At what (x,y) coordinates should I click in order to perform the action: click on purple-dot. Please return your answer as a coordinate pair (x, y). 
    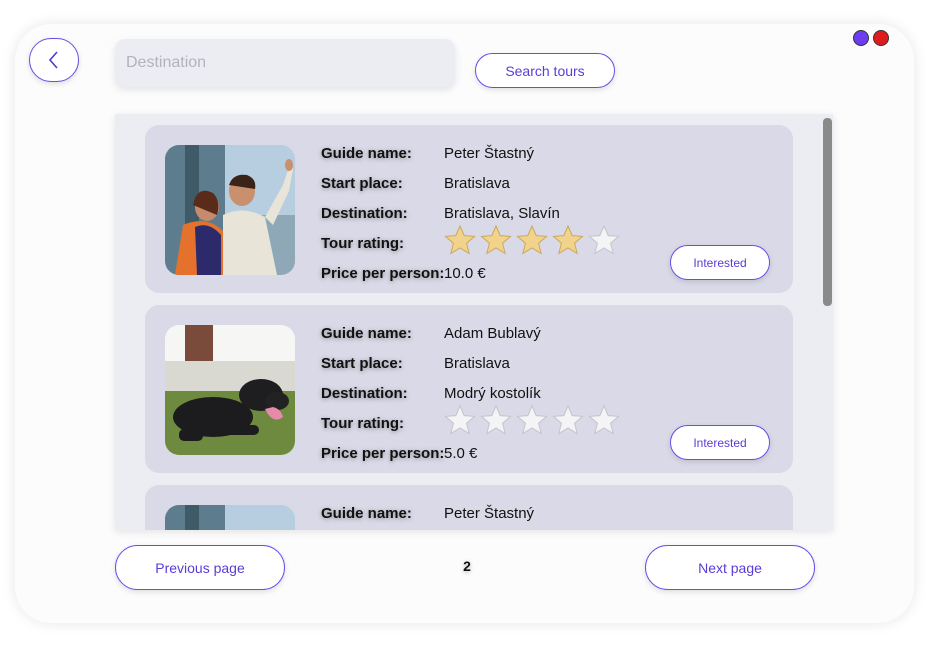
    Looking at the image, I should click on (861, 38).